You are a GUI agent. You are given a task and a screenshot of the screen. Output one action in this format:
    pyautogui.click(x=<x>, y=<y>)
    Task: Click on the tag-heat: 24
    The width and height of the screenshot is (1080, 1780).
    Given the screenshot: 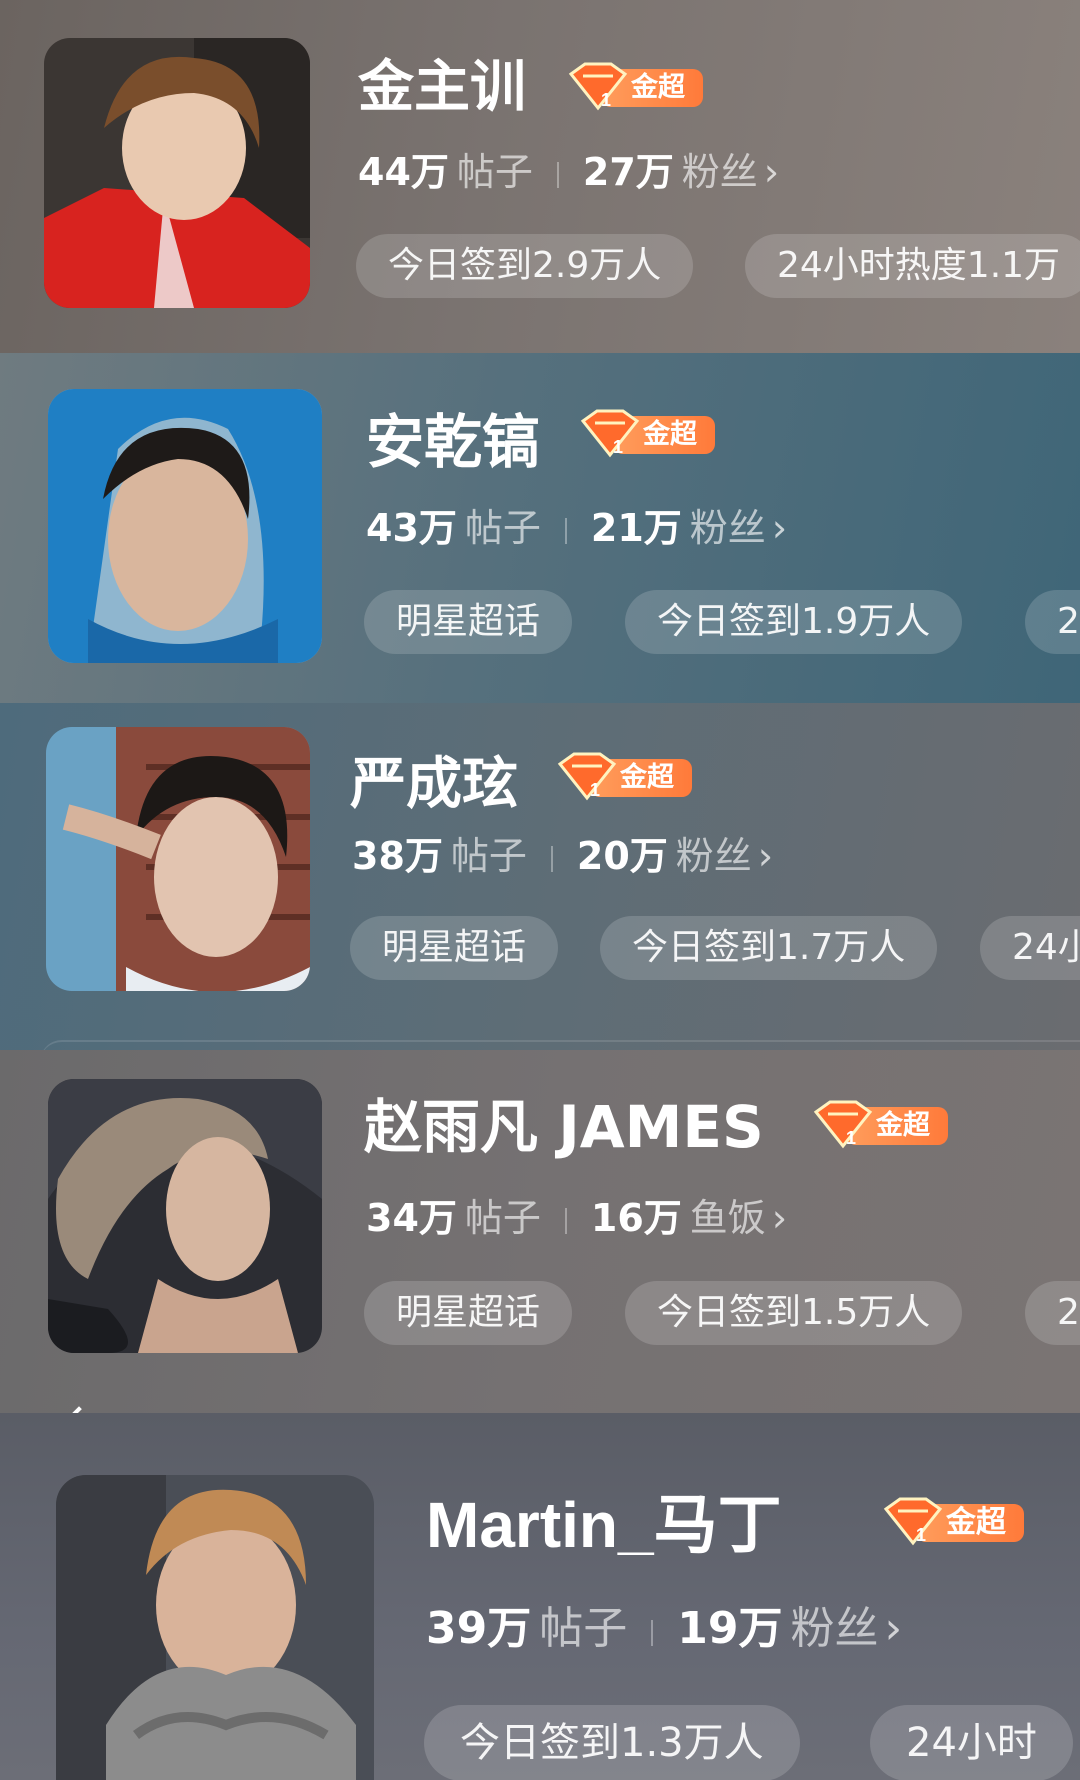 What is the action you would take?
    pyautogui.click(x=1052, y=622)
    